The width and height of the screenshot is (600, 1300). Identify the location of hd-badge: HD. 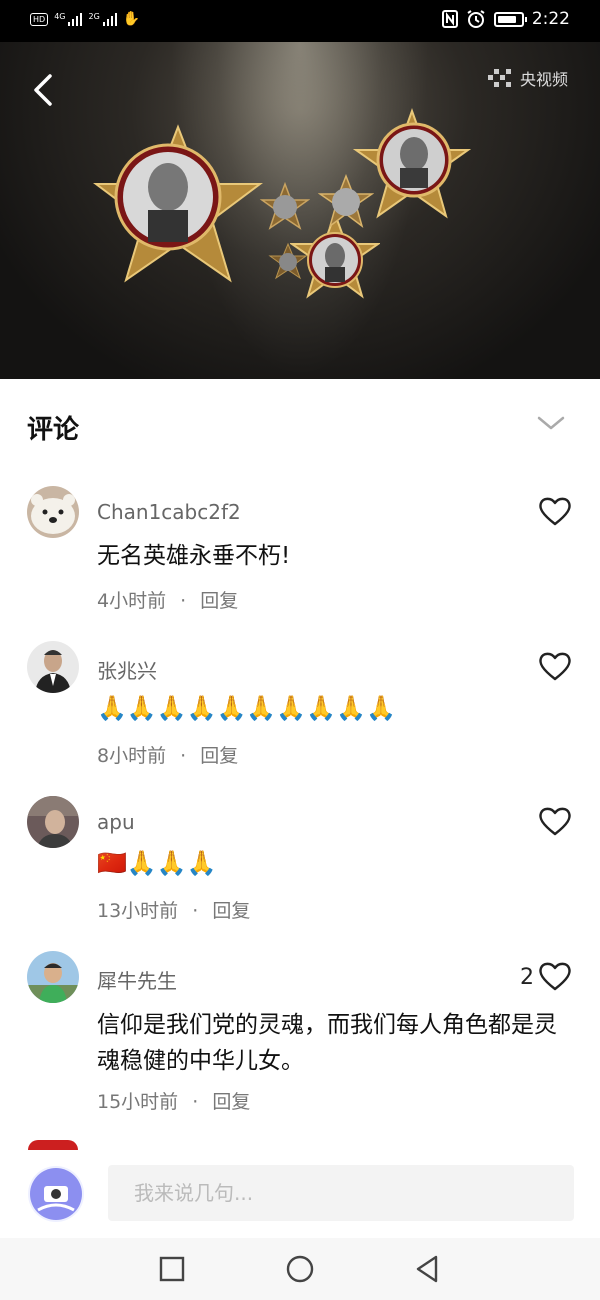
(39, 19).